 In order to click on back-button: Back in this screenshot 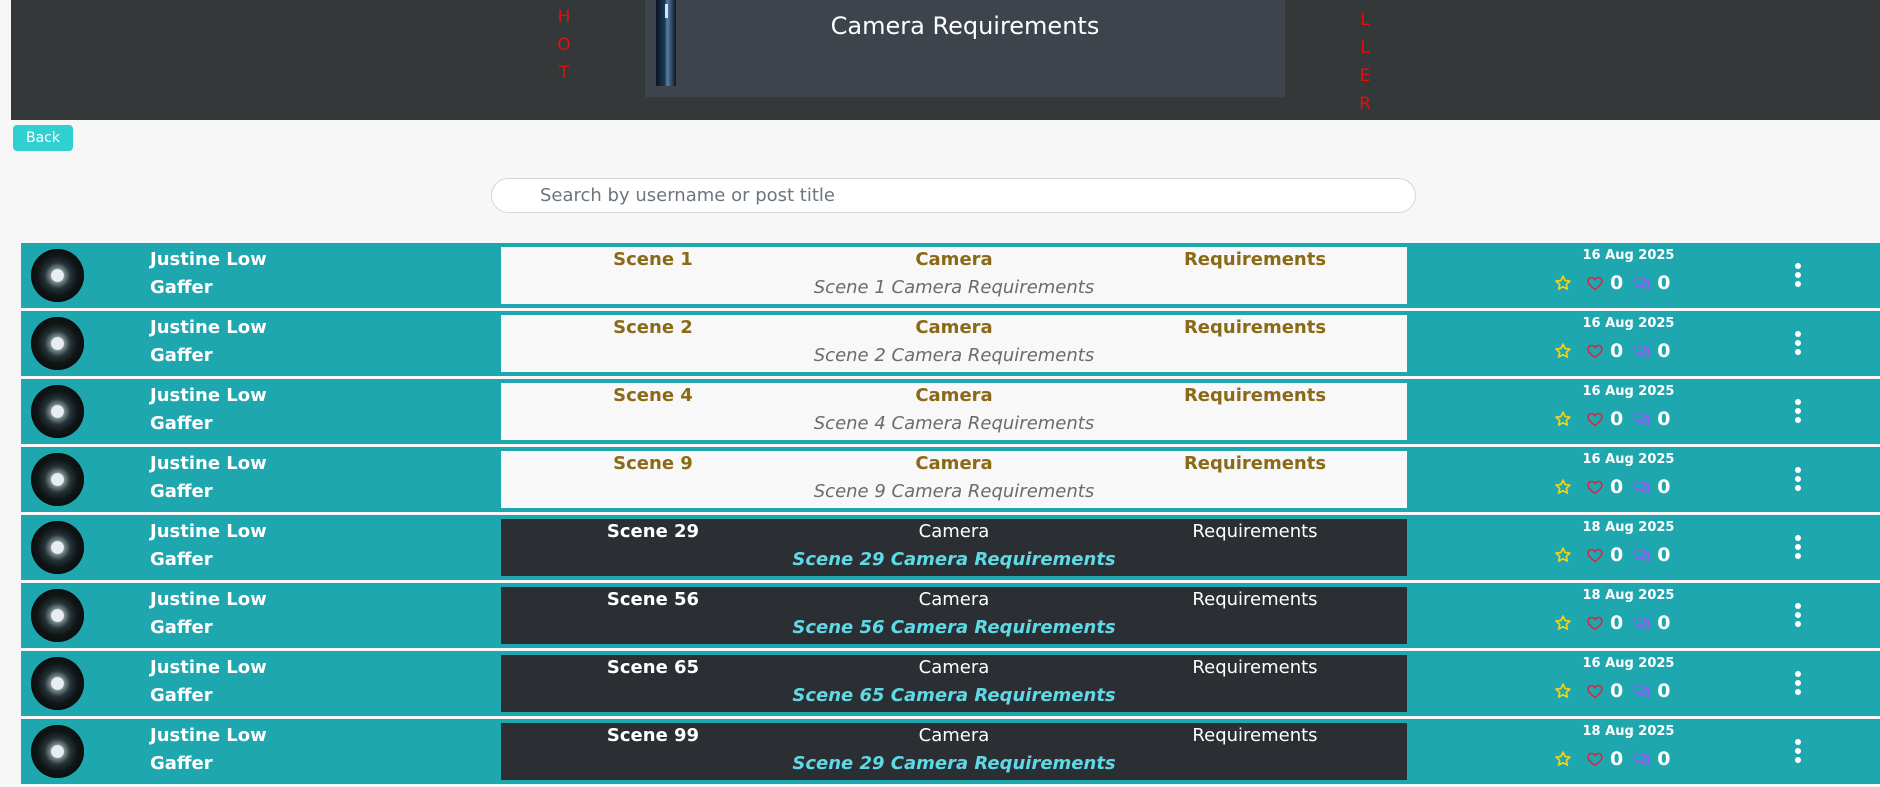, I will do `click(43, 138)`.